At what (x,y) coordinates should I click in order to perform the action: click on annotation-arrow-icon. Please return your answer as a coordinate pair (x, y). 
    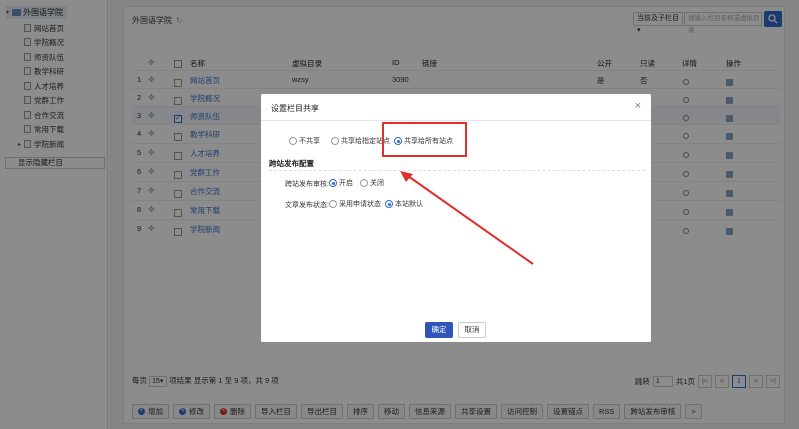
    Looking at the image, I should click on (467, 218).